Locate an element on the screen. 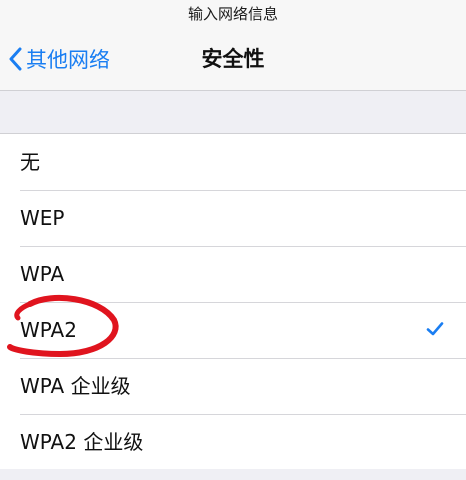 Image resolution: width=466 pixels, height=480 pixels. back-button-label: 其他网络 is located at coordinates (68, 60).